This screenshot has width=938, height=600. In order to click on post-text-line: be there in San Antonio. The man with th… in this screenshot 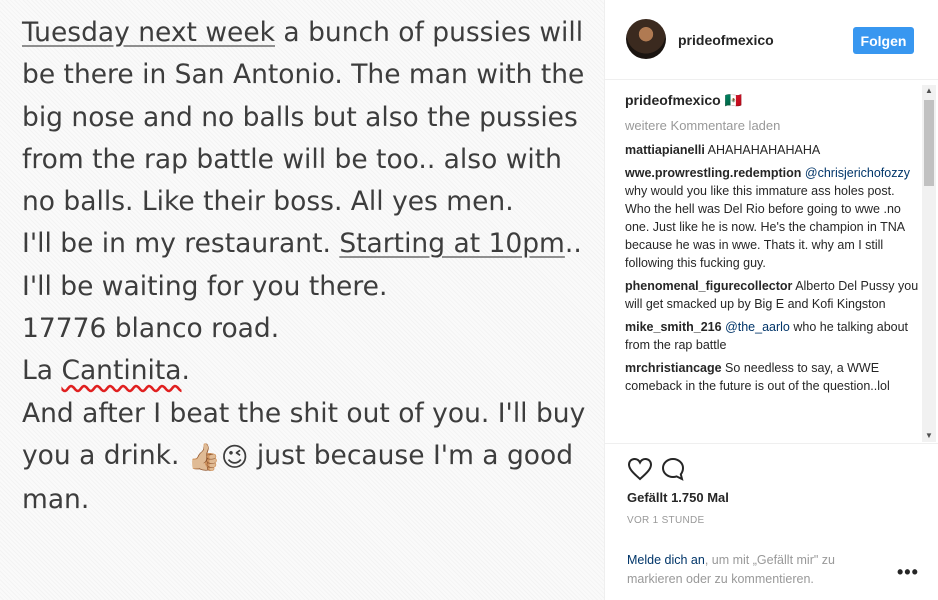, I will do `click(303, 75)`.